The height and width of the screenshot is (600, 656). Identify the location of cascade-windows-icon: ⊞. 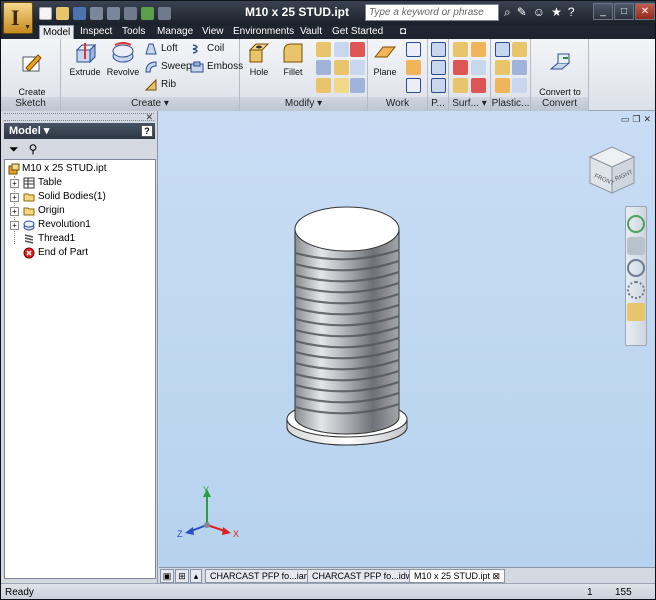
(182, 576).